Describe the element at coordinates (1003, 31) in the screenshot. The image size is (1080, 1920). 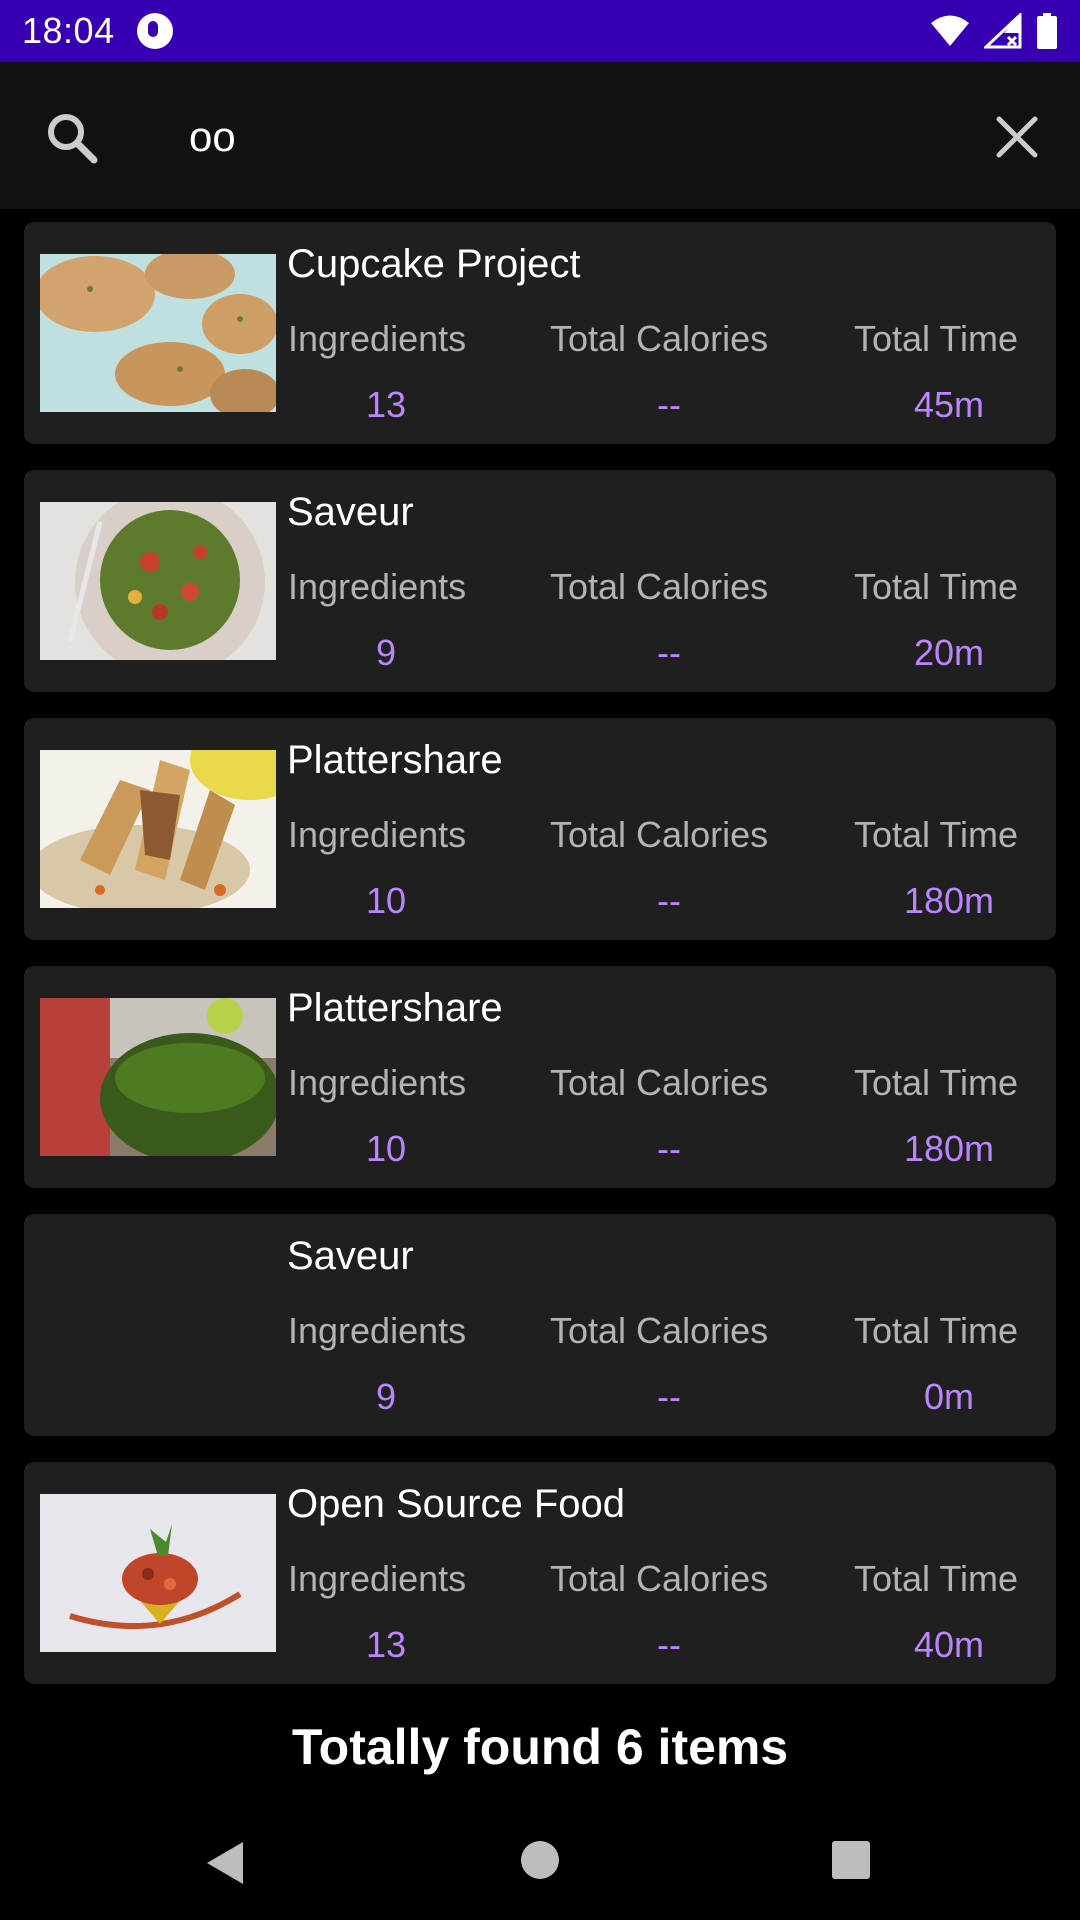
I see `cell-signal-icon` at that location.